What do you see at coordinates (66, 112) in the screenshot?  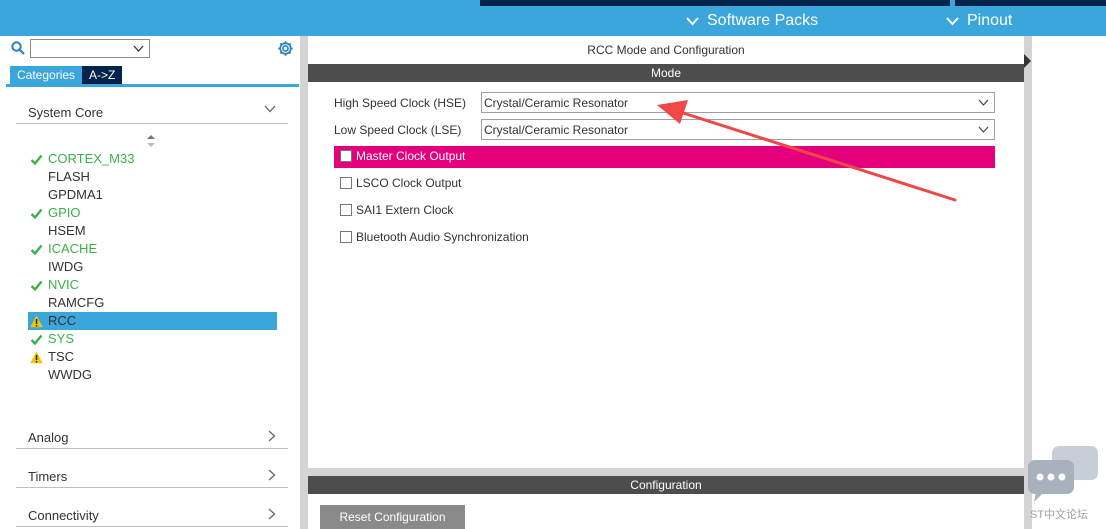 I see `category-label: System Core` at bounding box center [66, 112].